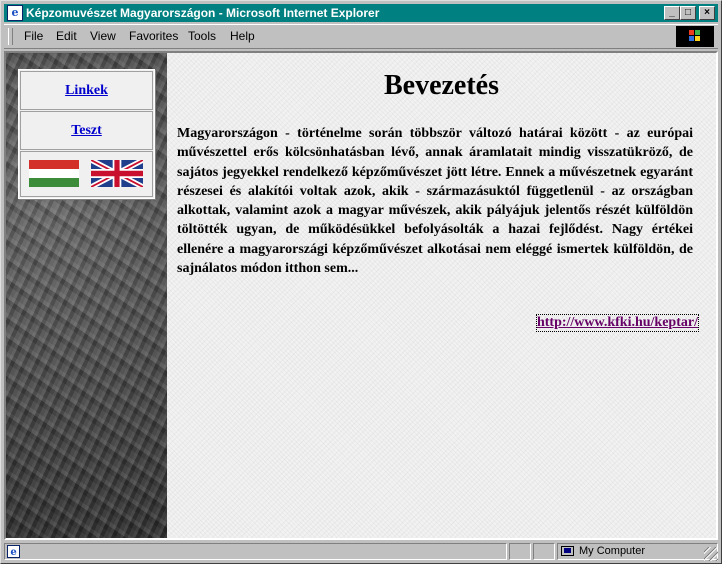  I want to click on teszt-link: Teszt, so click(86, 130).